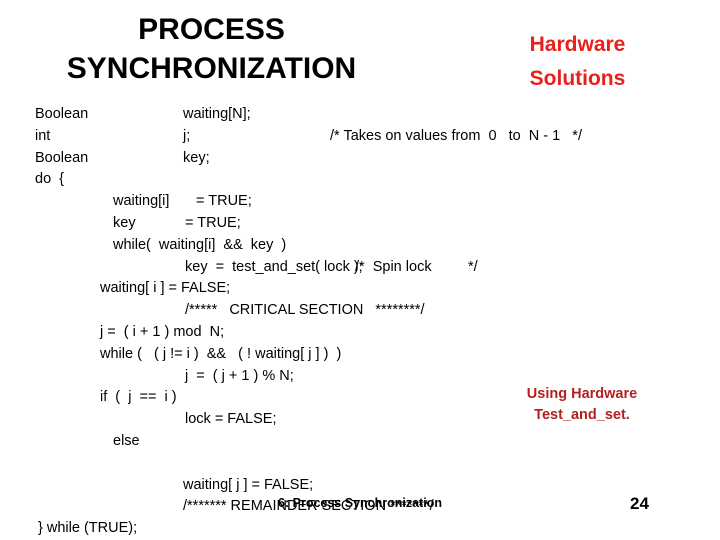  I want to click on code-segment: key = test_and_set( lock );, so click(274, 266).